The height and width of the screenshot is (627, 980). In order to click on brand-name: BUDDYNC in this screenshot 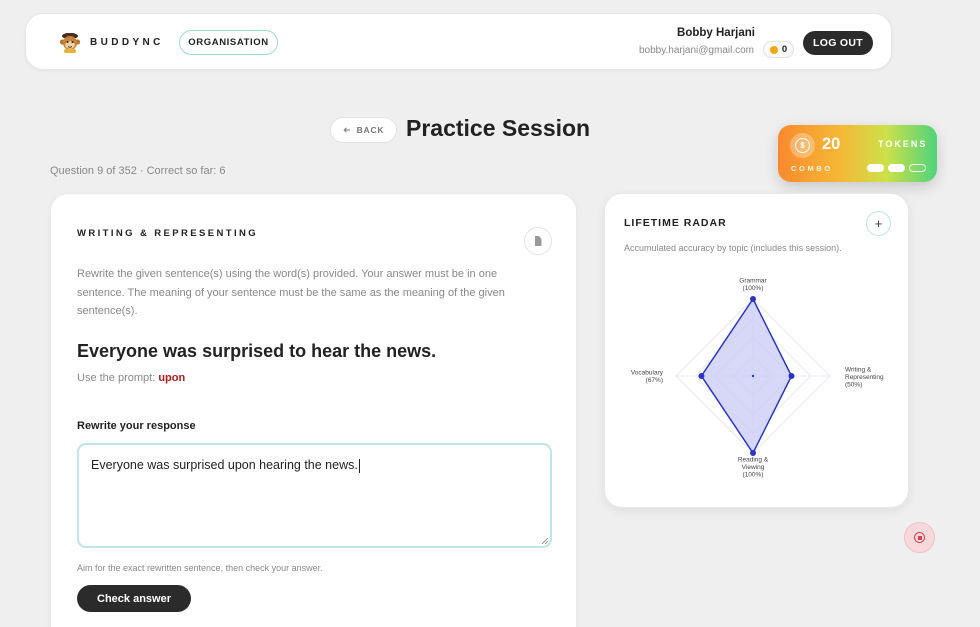, I will do `click(127, 42)`.